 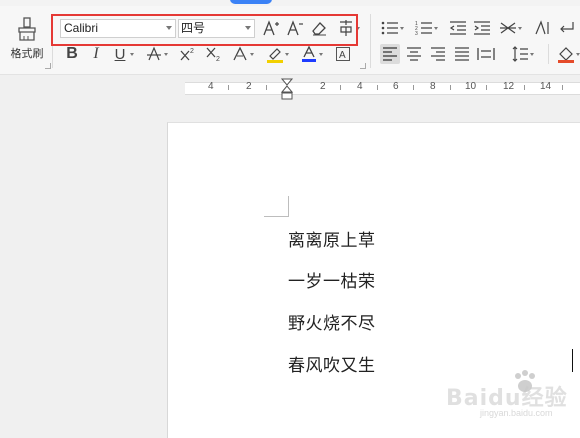 I want to click on numbered-list-icon: 1 2 3, so click(x=423, y=28).